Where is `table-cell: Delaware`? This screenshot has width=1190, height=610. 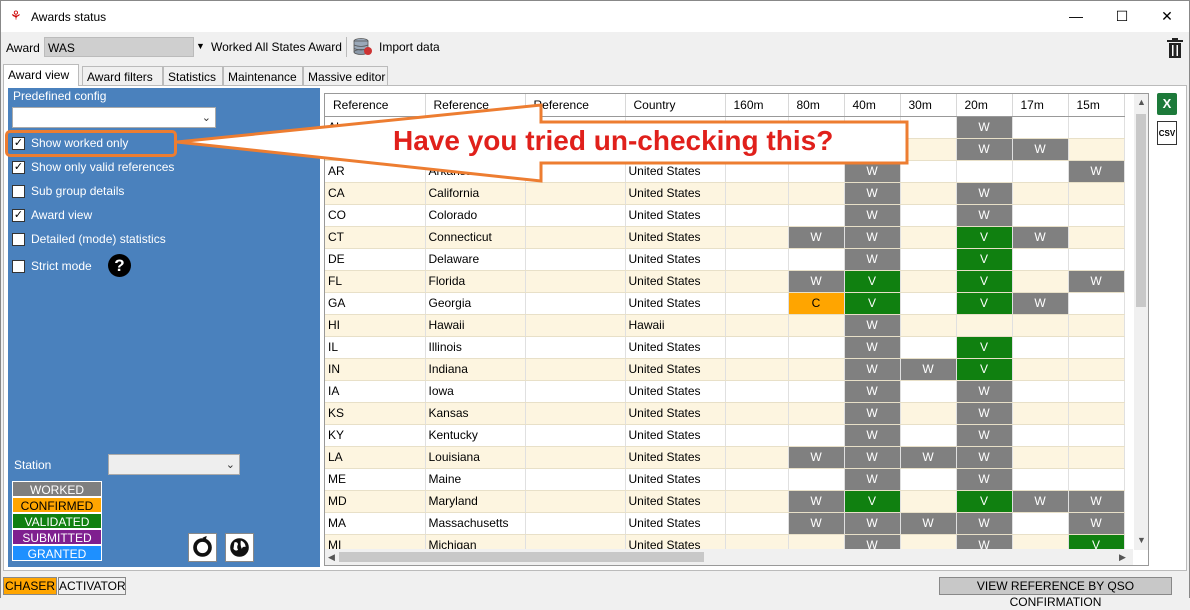
table-cell: Delaware is located at coordinates (475, 259).